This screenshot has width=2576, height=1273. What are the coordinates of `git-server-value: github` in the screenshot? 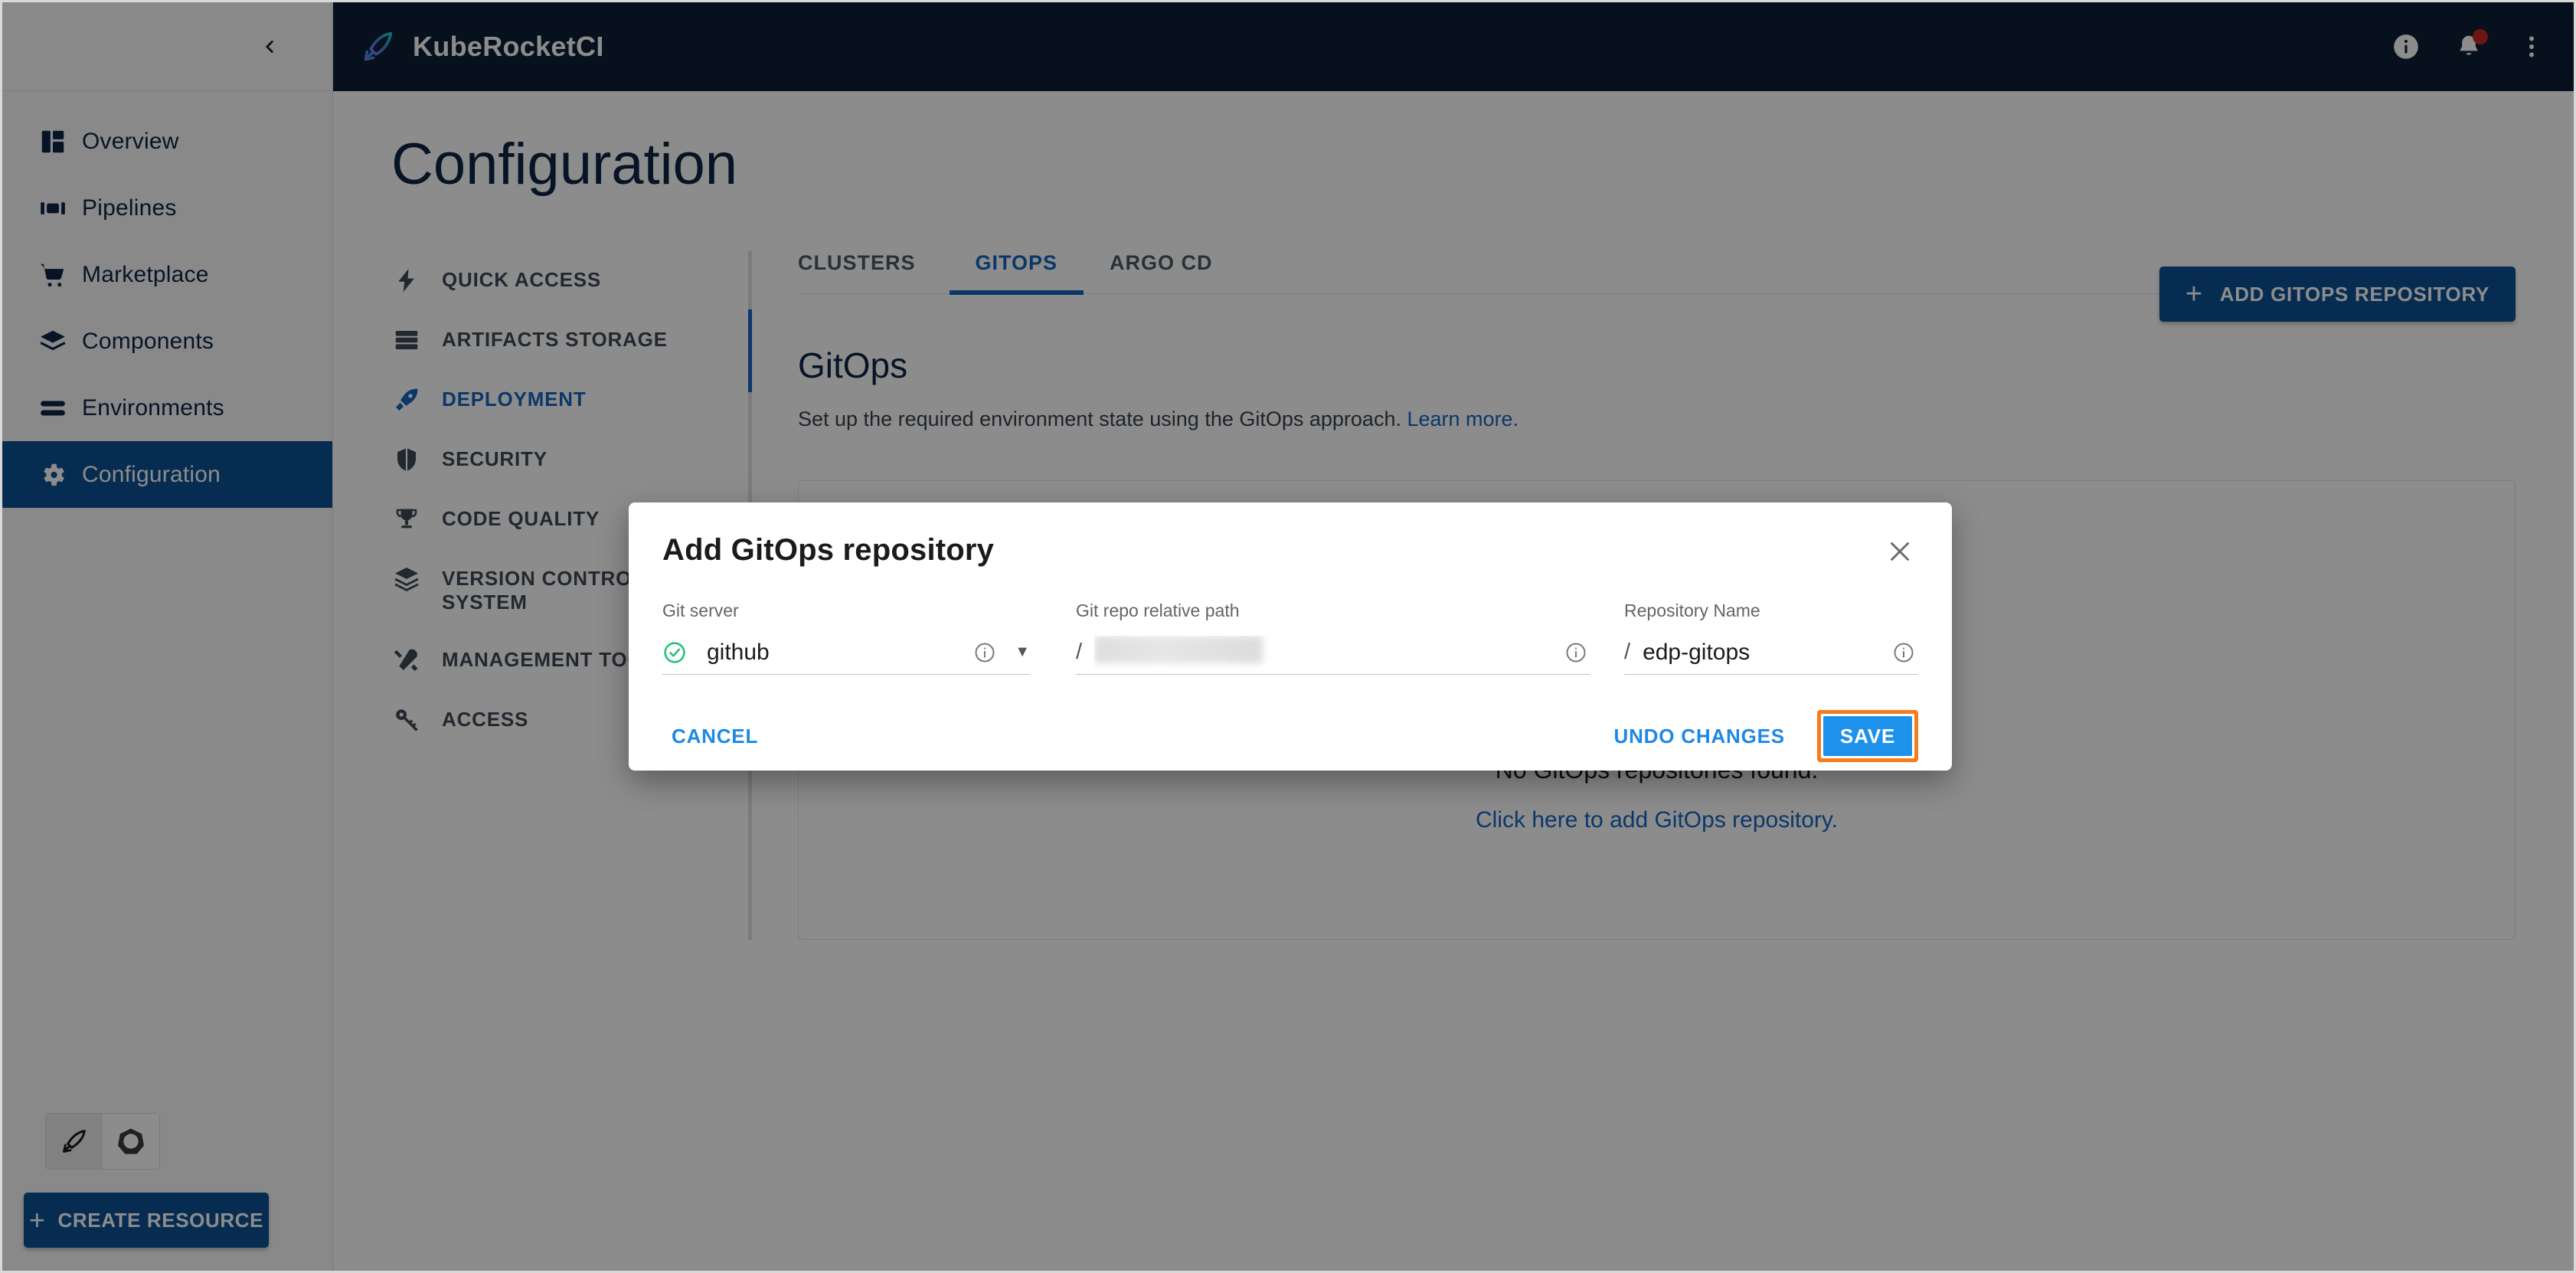 It's located at (738, 652).